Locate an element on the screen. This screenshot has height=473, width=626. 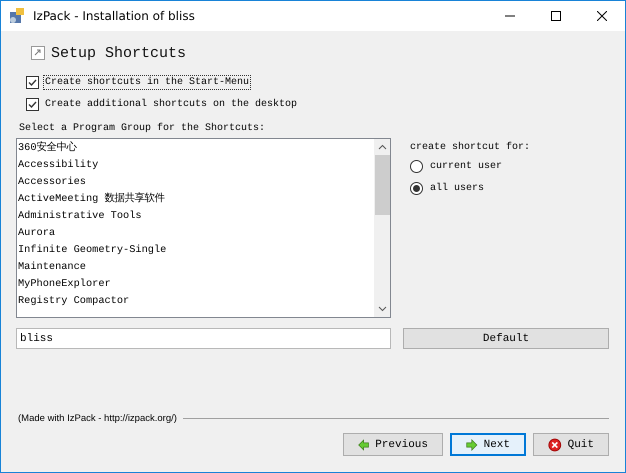
list-item: Infinite Geometry-Single is located at coordinates (195, 250).